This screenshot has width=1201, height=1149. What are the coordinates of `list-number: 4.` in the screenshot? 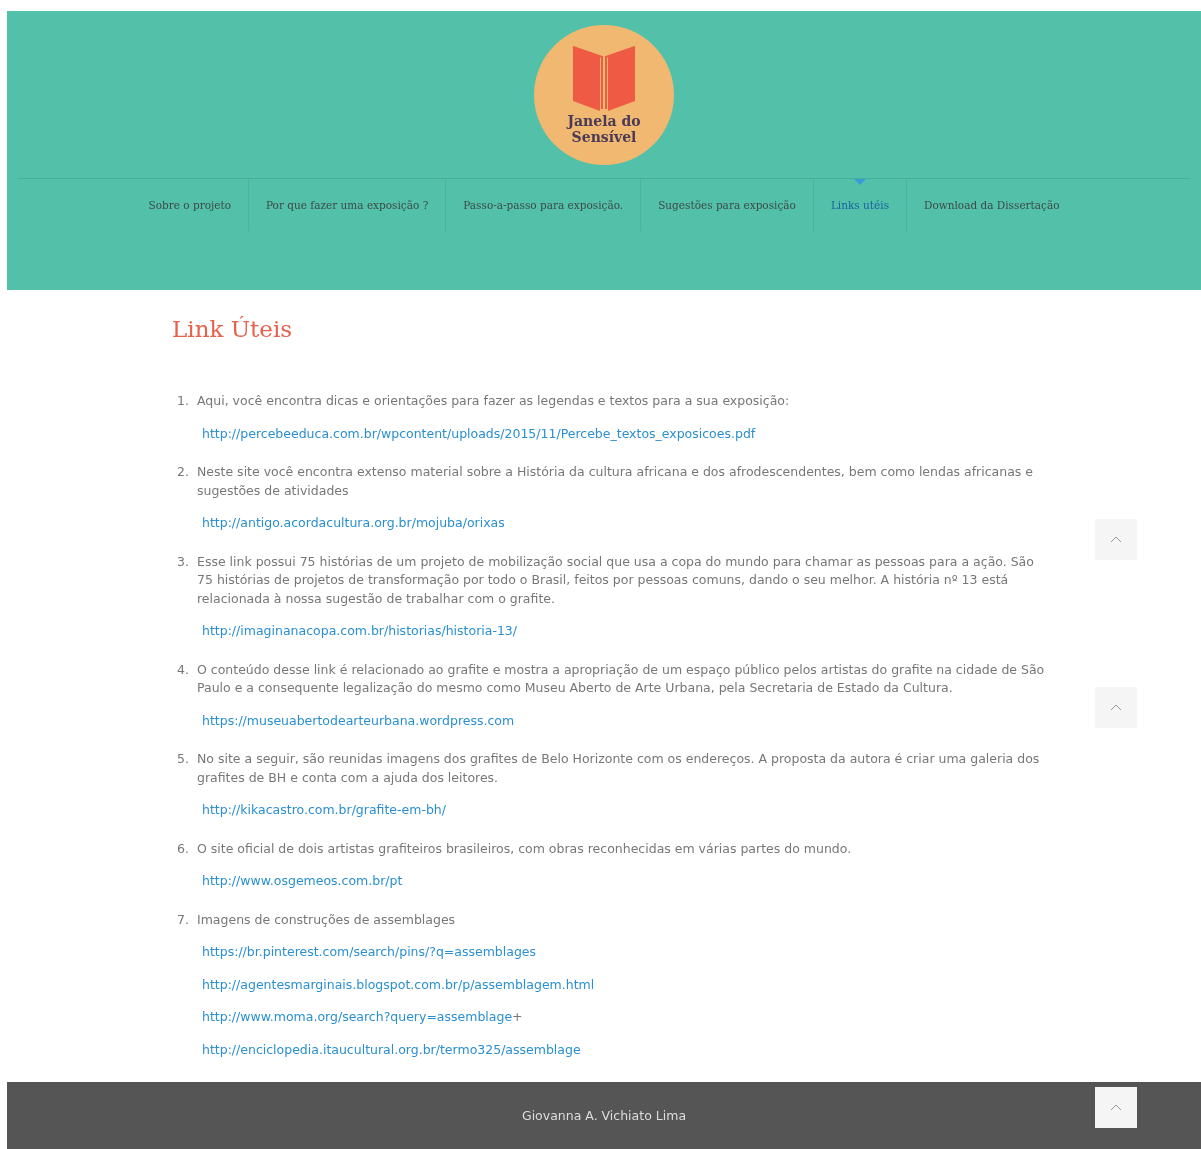 It's located at (182, 669).